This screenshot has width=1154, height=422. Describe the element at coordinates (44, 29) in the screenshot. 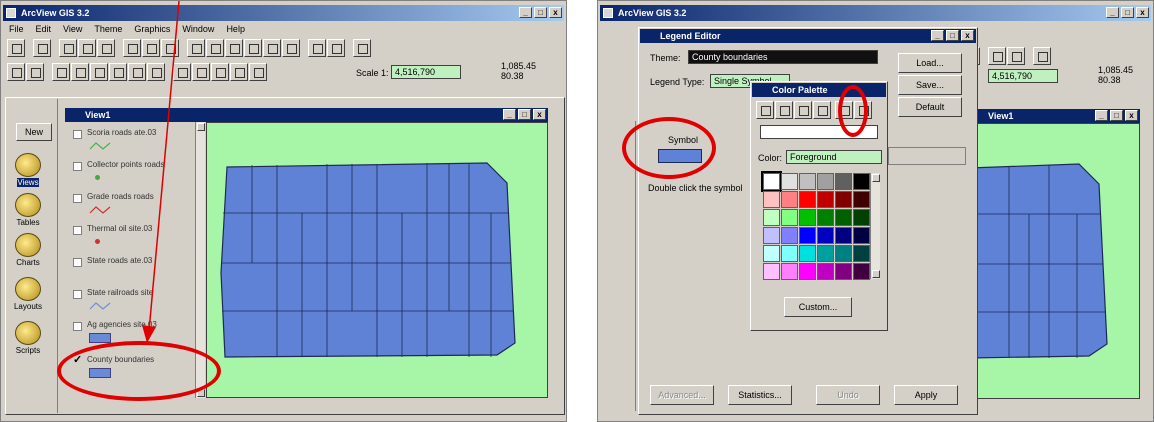

I see `menu-edit: Edit` at that location.